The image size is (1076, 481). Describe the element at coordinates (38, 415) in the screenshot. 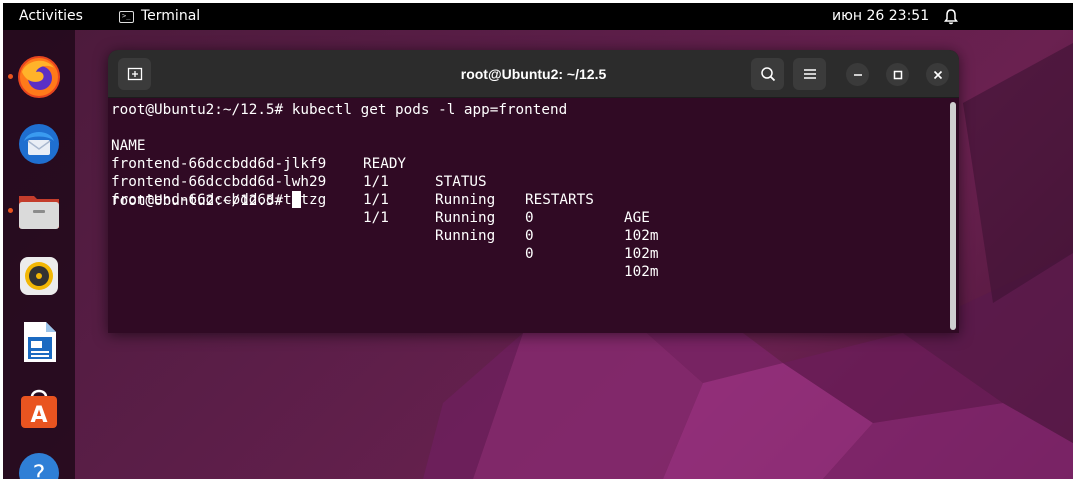

I see `software-glyph: A` at that location.